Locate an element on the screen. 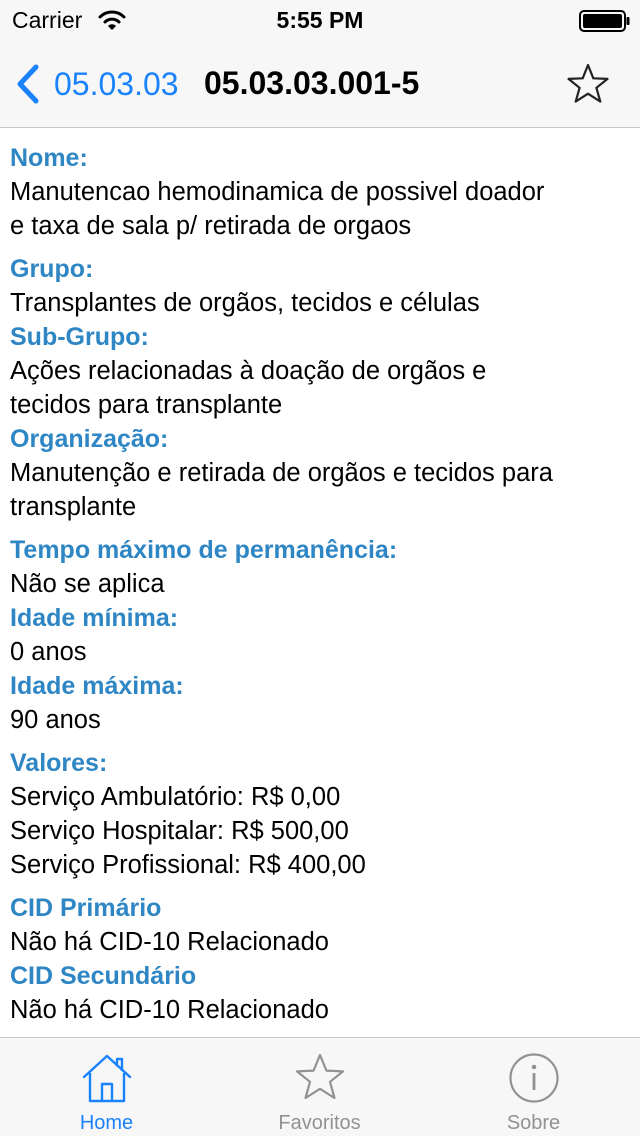  cid-primario-value: Não há CID-10 Relacionado is located at coordinates (169, 942).